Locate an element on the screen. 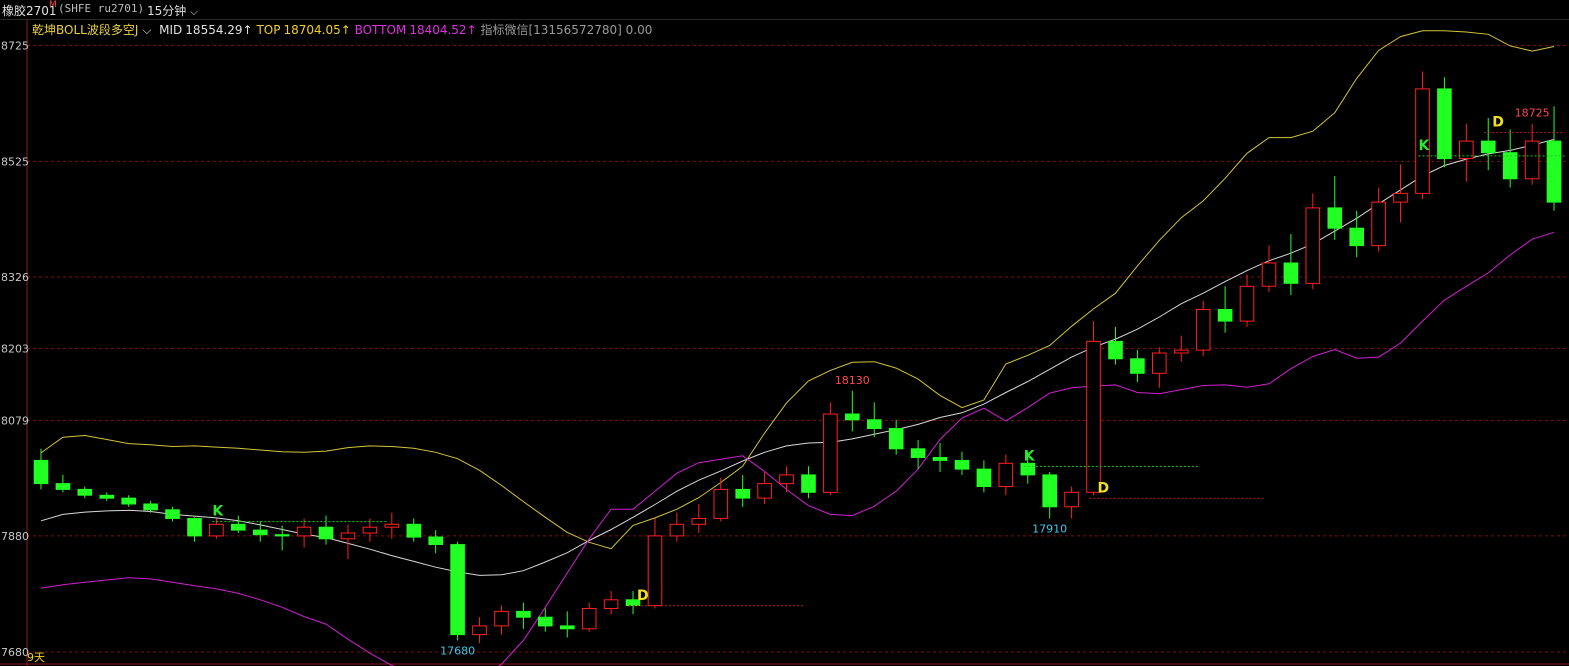 The image size is (1569, 666). exchange-code: (SHFE ru2701) is located at coordinates (101, 8).